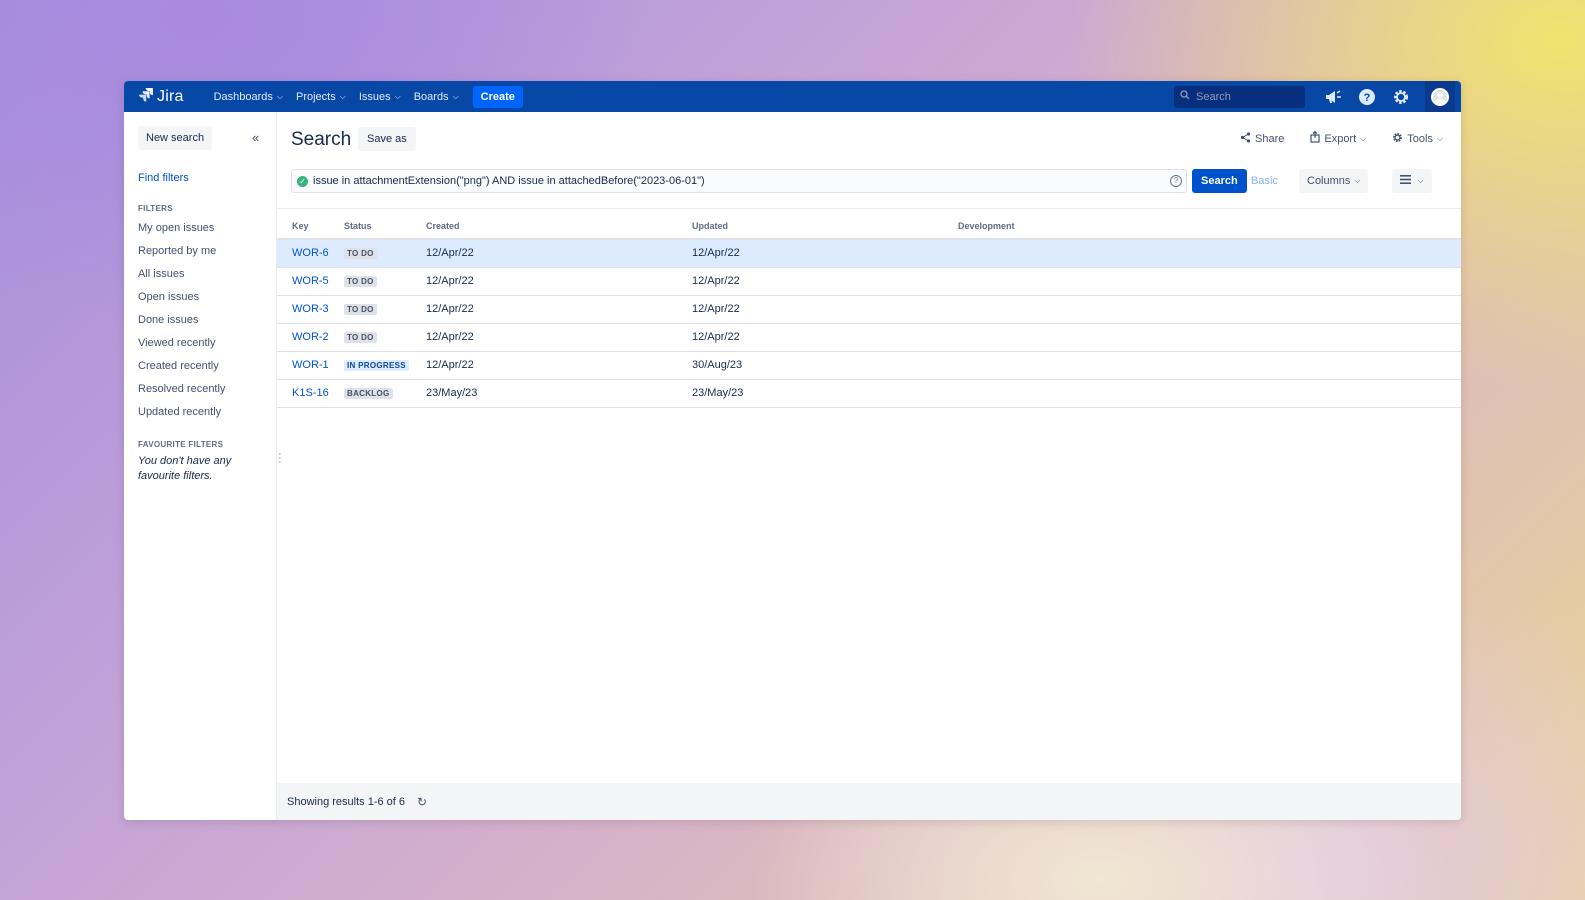 The height and width of the screenshot is (900, 1585). Describe the element at coordinates (370, 227) in the screenshot. I see `column-header-status: Status` at that location.